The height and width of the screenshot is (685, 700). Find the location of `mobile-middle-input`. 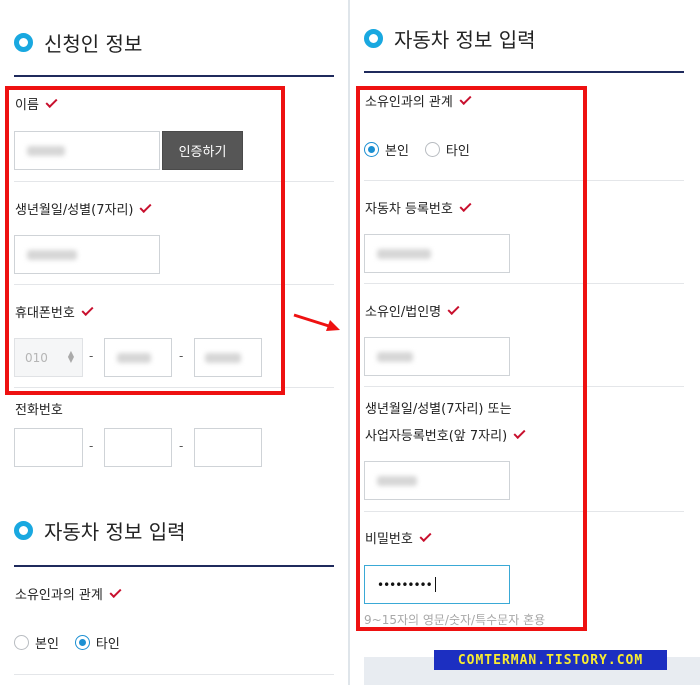

mobile-middle-input is located at coordinates (138, 357).